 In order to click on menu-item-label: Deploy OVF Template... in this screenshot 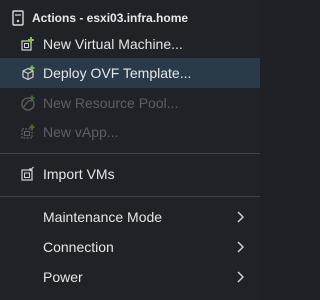, I will do `click(117, 73)`.